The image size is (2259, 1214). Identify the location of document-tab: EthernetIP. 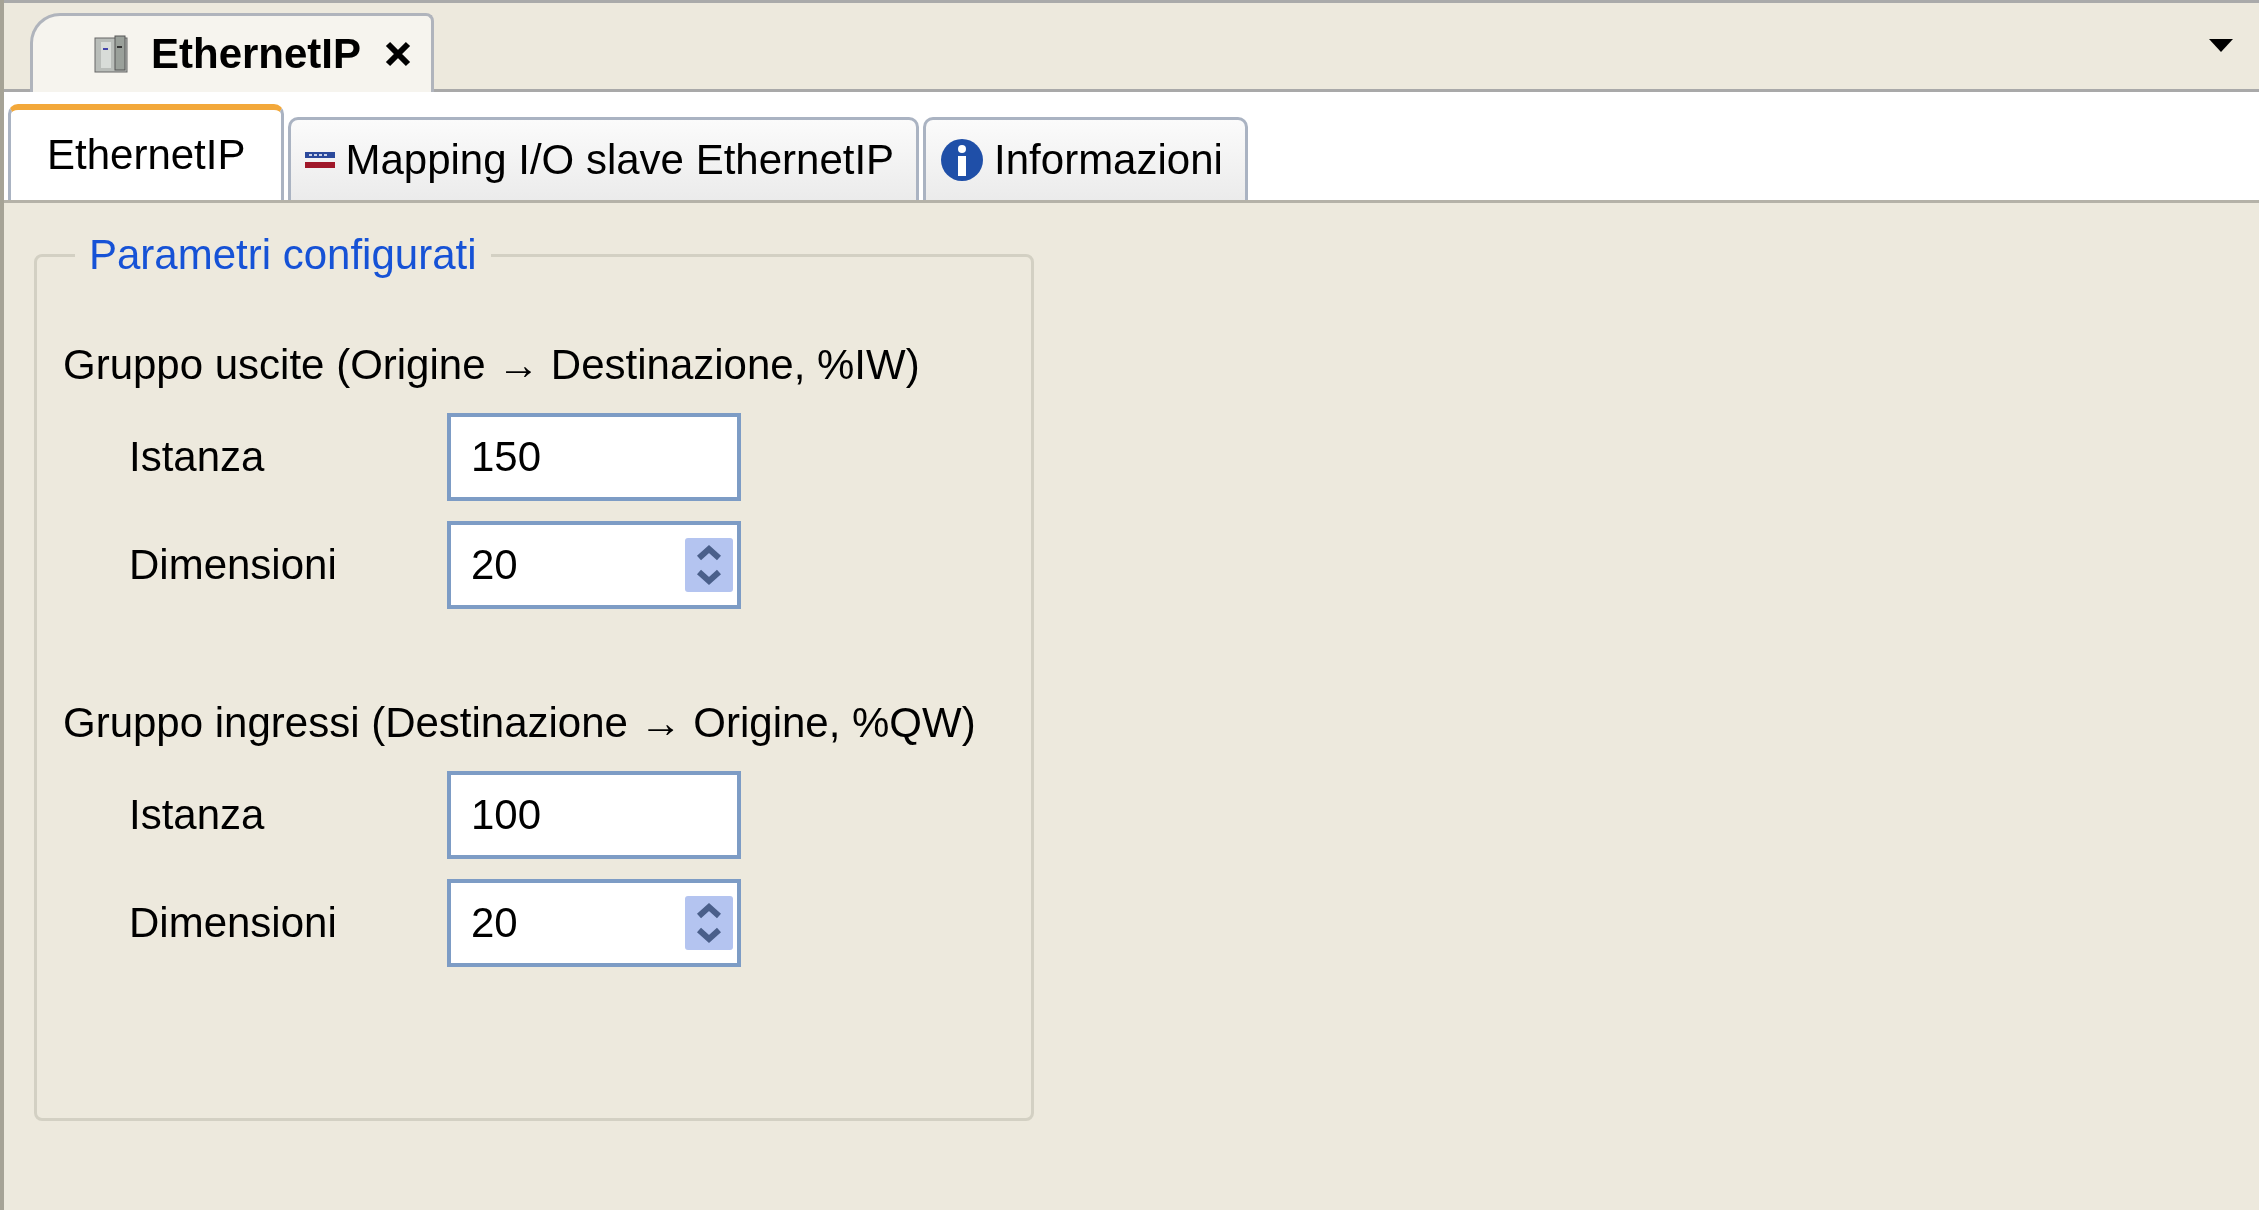
(232, 52).